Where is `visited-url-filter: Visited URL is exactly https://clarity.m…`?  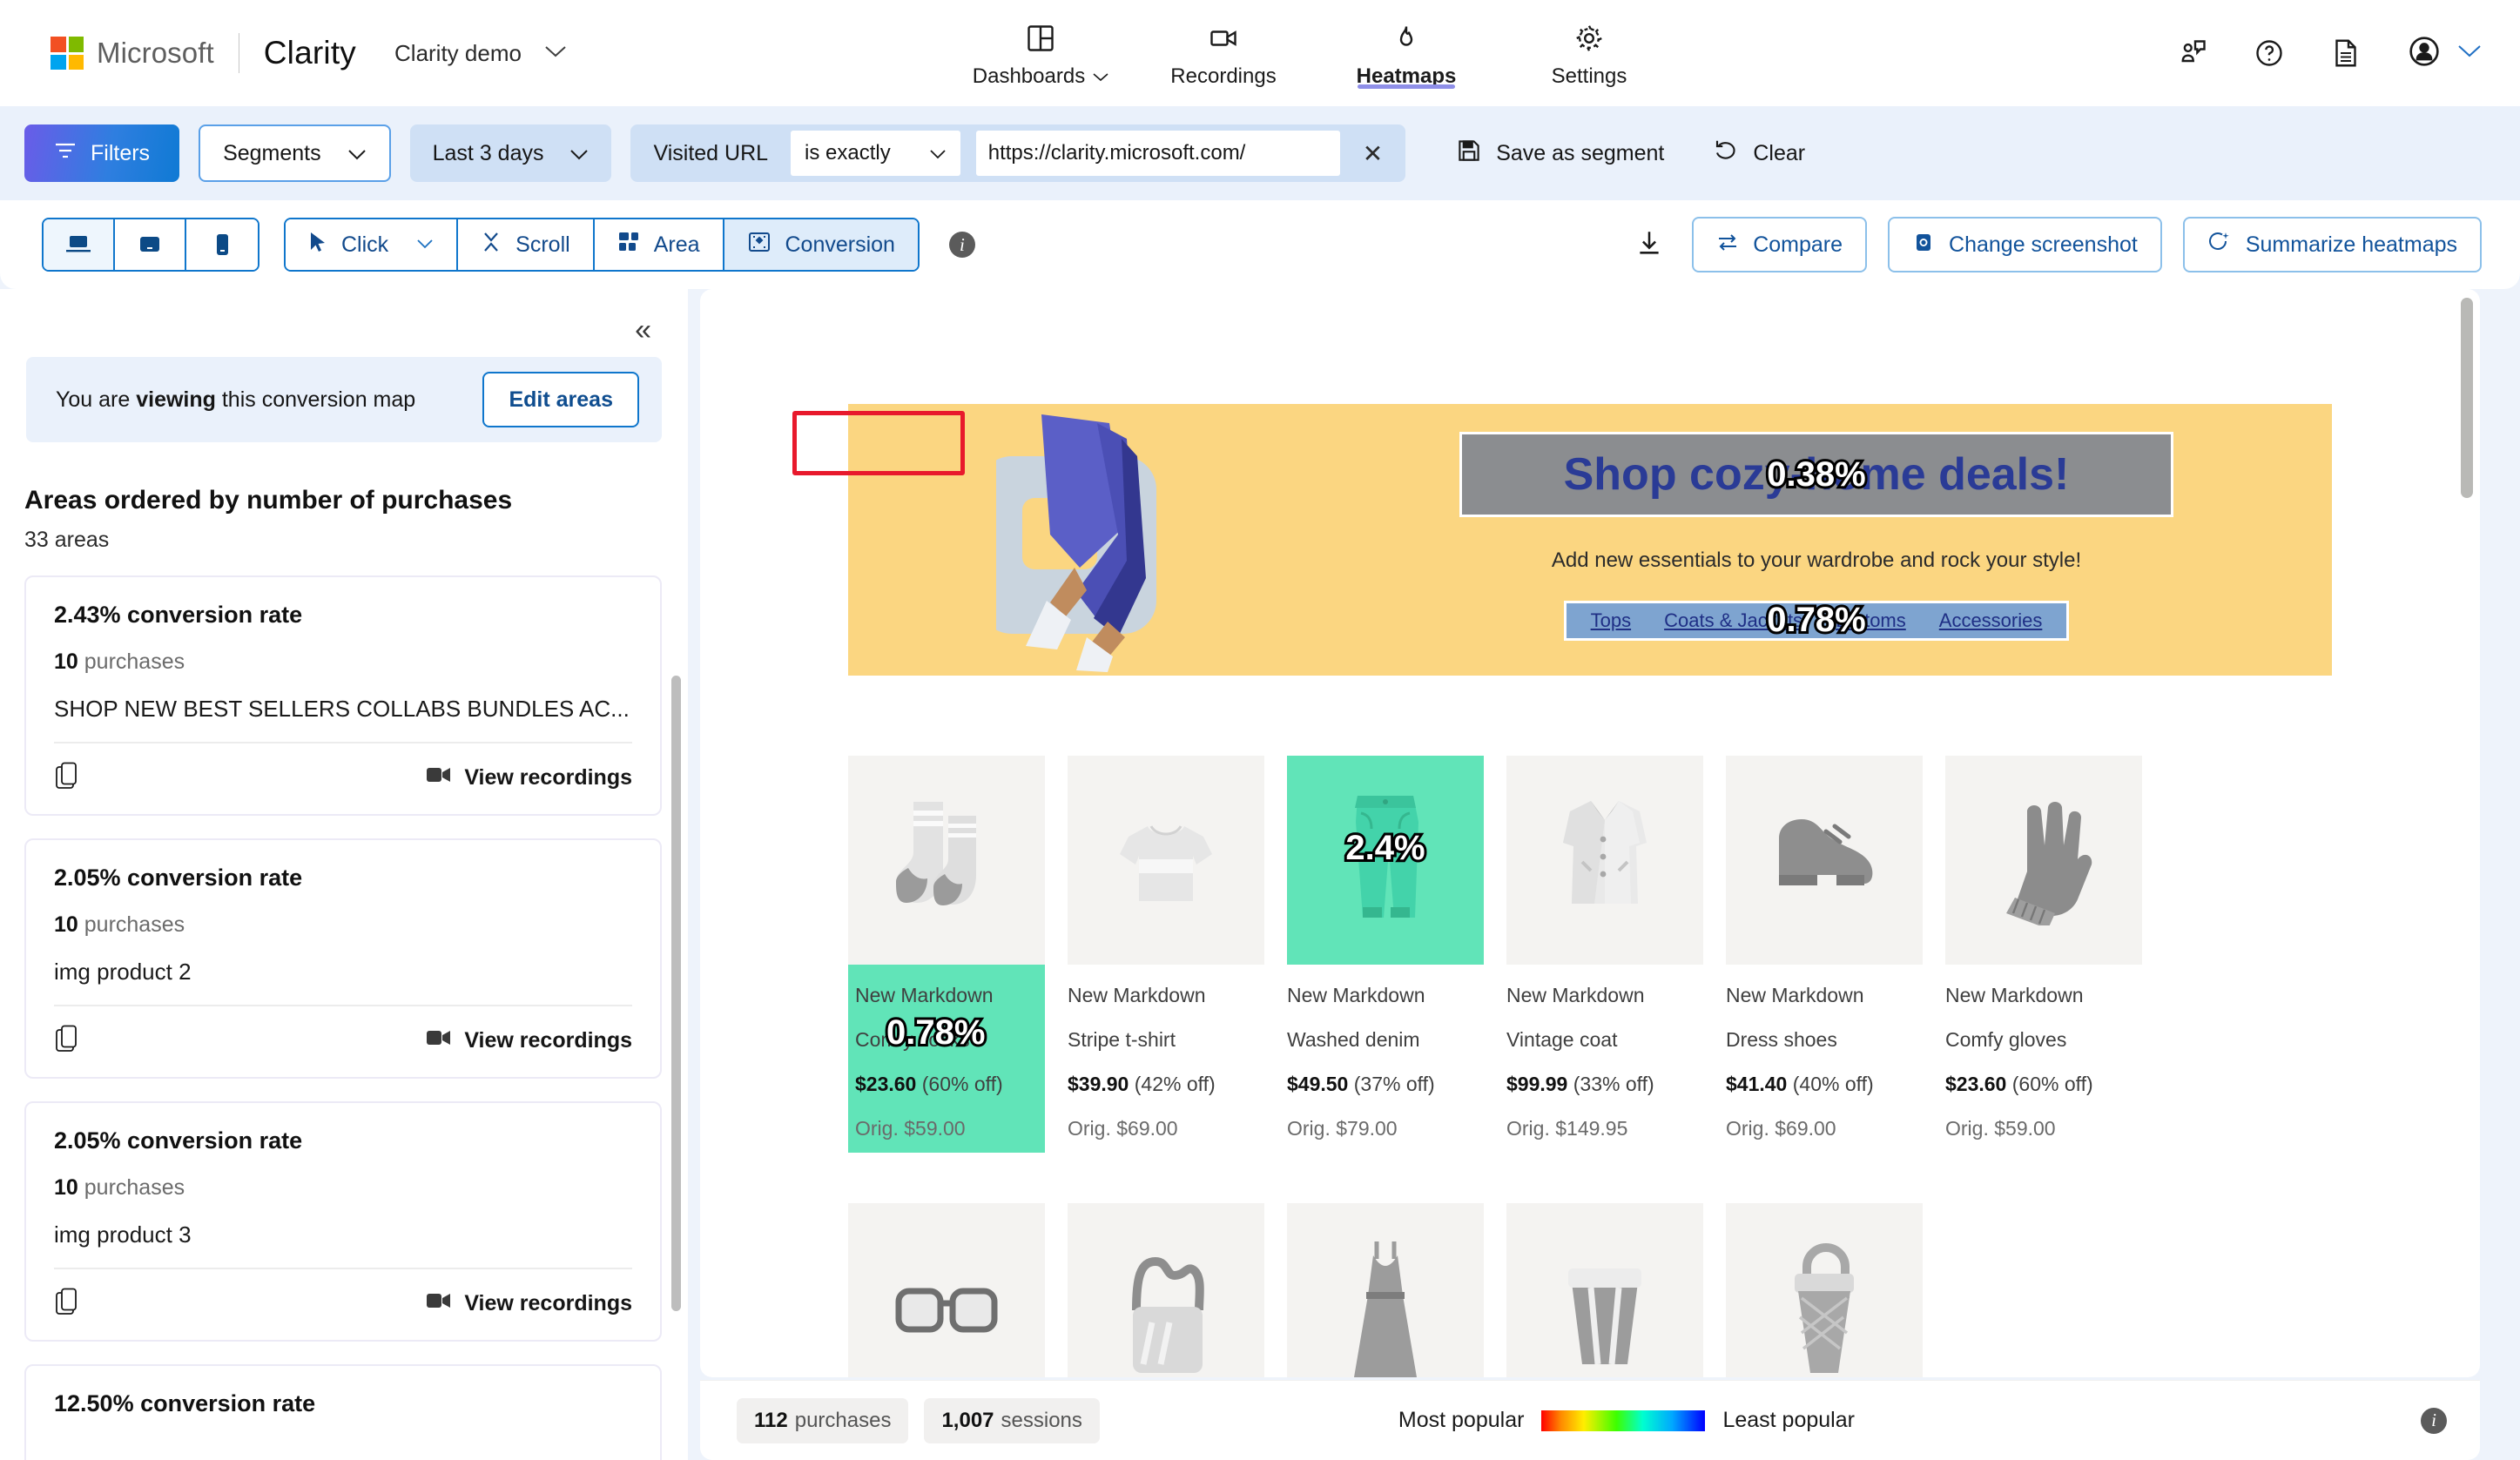 visited-url-filter: Visited URL is exactly https://clarity.m… is located at coordinates (1018, 153).